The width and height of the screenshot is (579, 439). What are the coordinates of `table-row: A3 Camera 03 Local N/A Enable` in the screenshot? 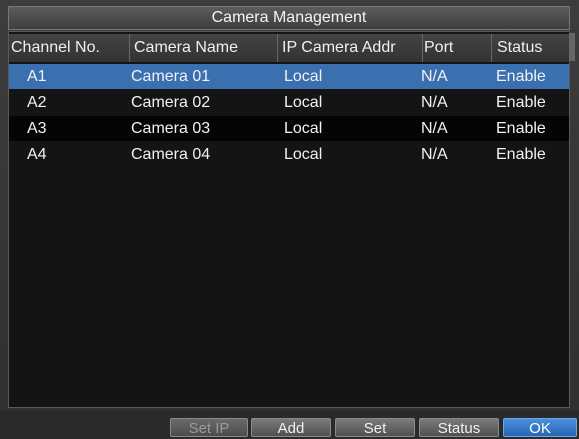 It's located at (289, 128).